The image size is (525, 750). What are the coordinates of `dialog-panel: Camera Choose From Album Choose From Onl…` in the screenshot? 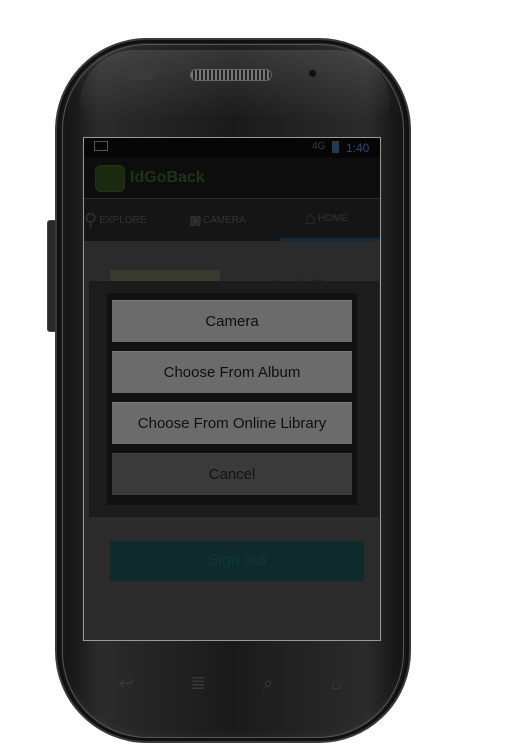 It's located at (232, 399).